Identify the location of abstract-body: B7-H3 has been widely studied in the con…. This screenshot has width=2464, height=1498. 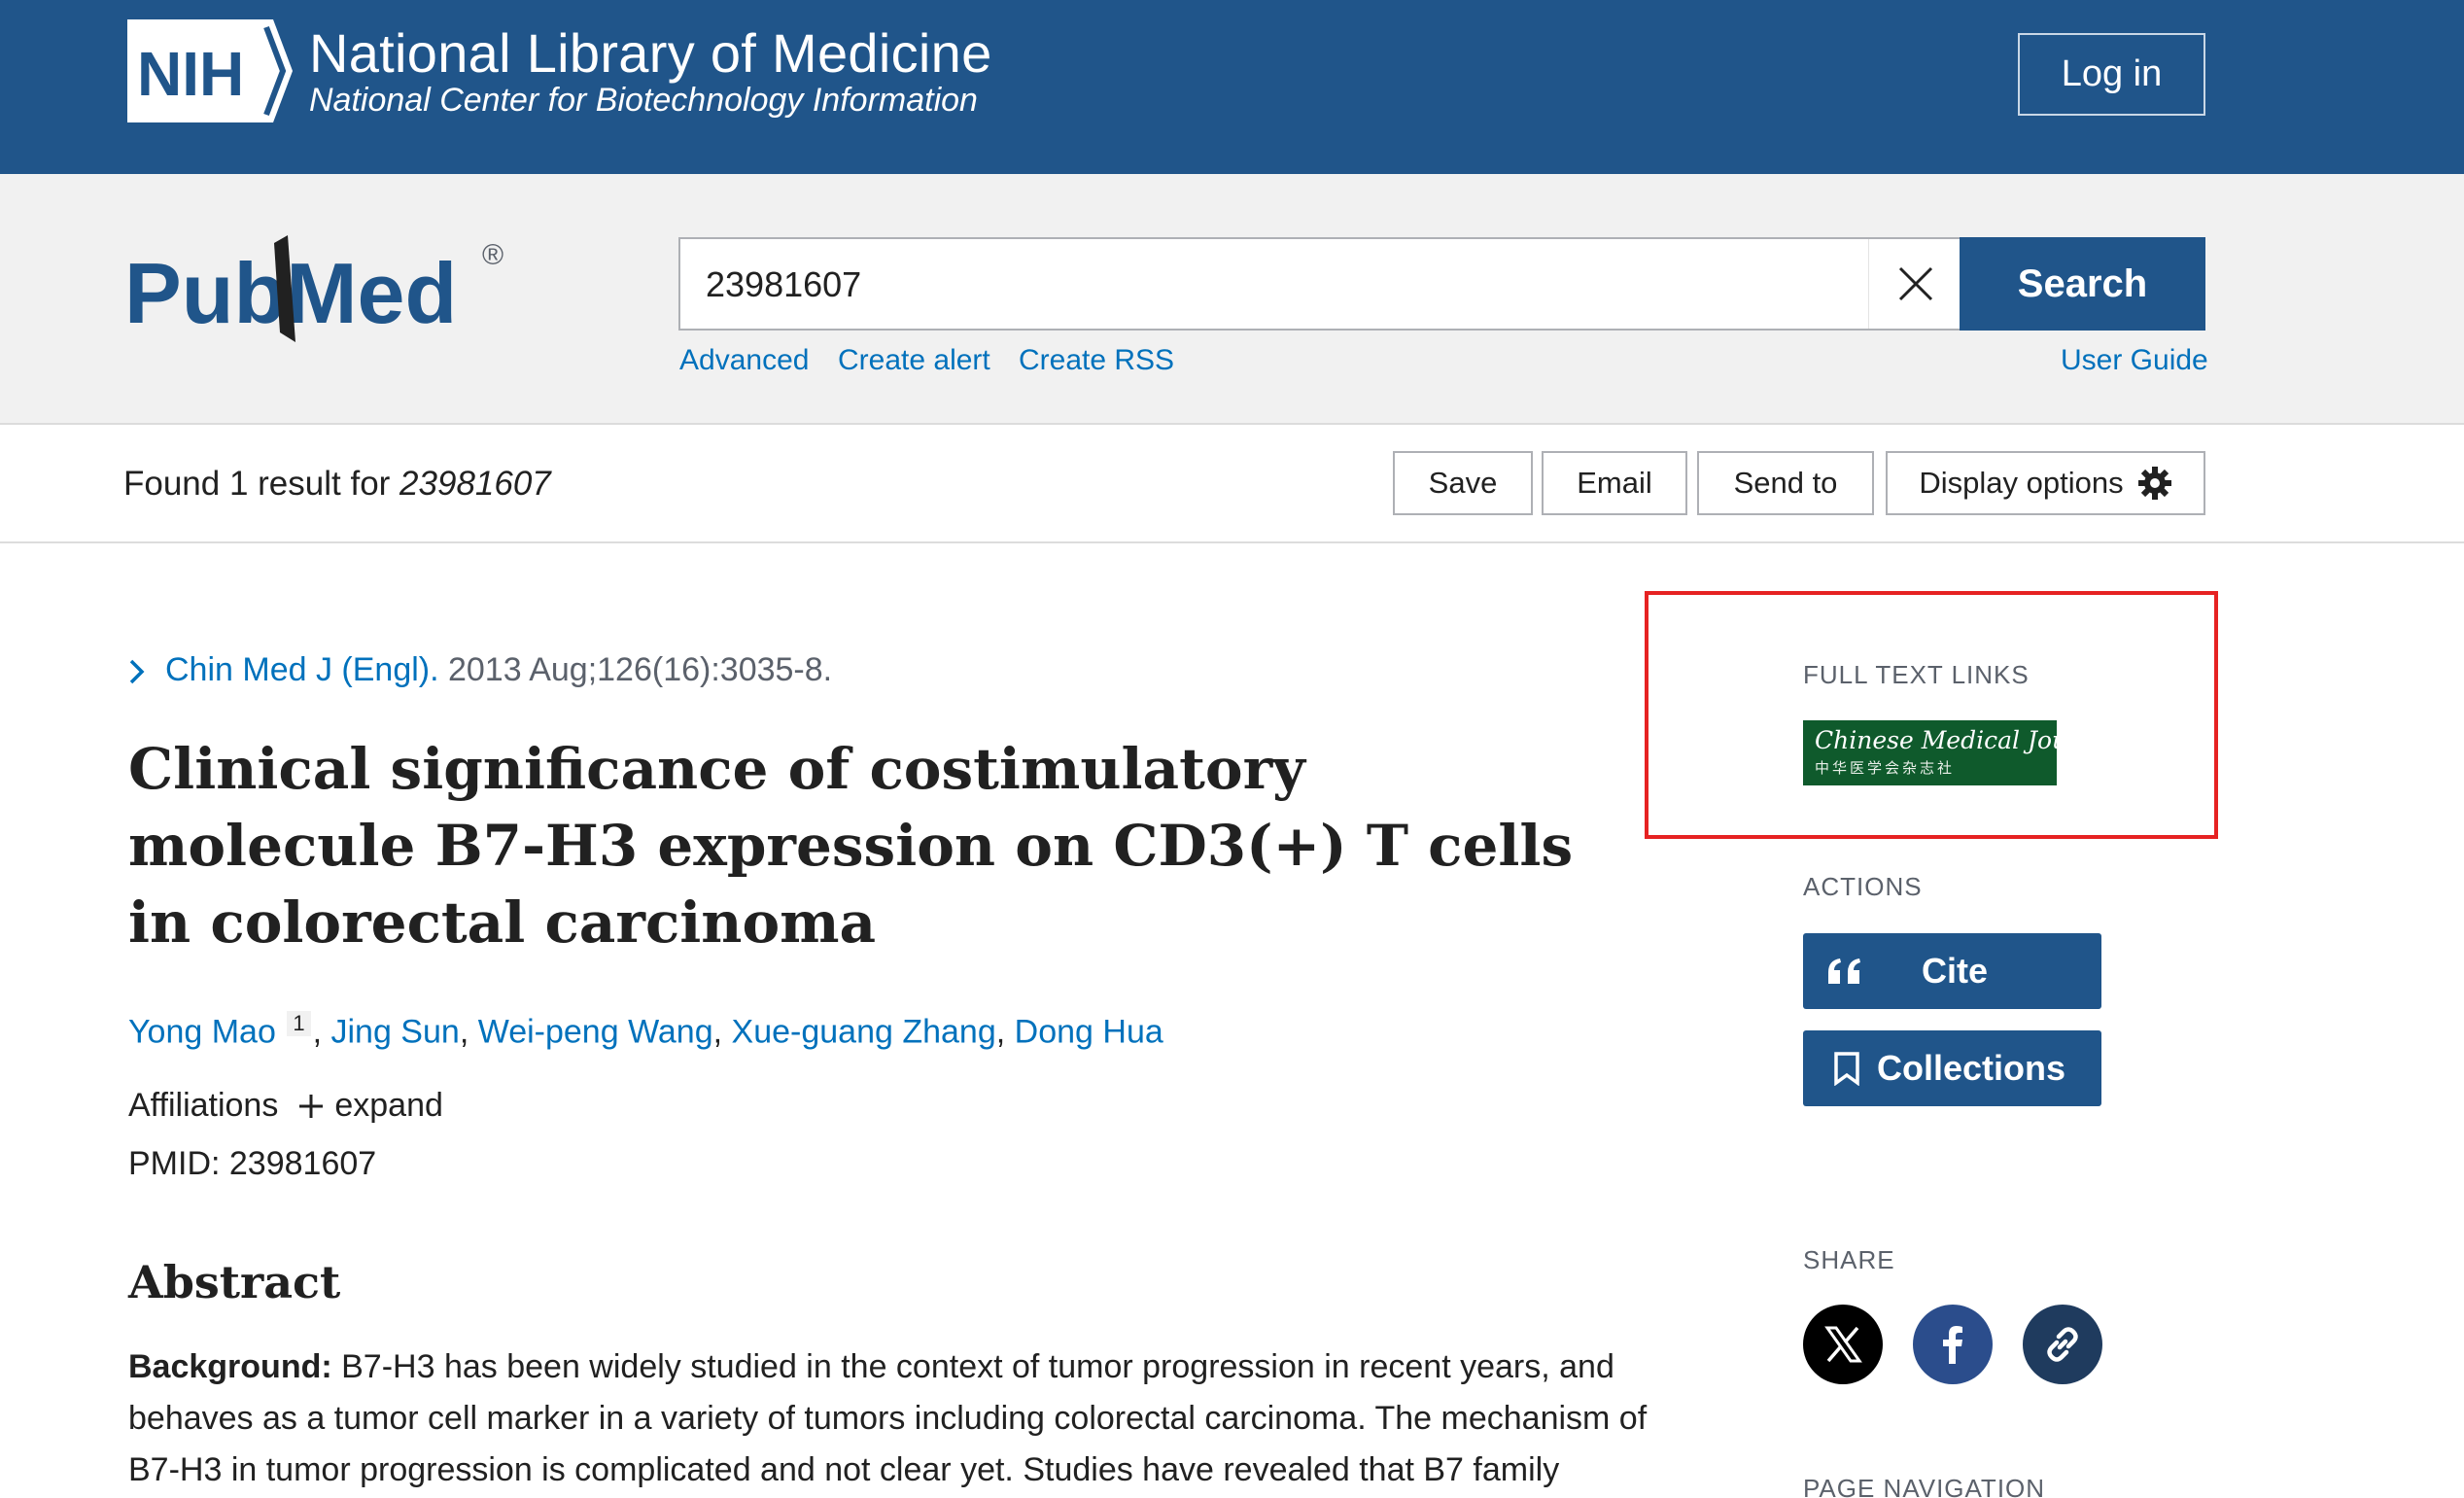
(888, 1418).